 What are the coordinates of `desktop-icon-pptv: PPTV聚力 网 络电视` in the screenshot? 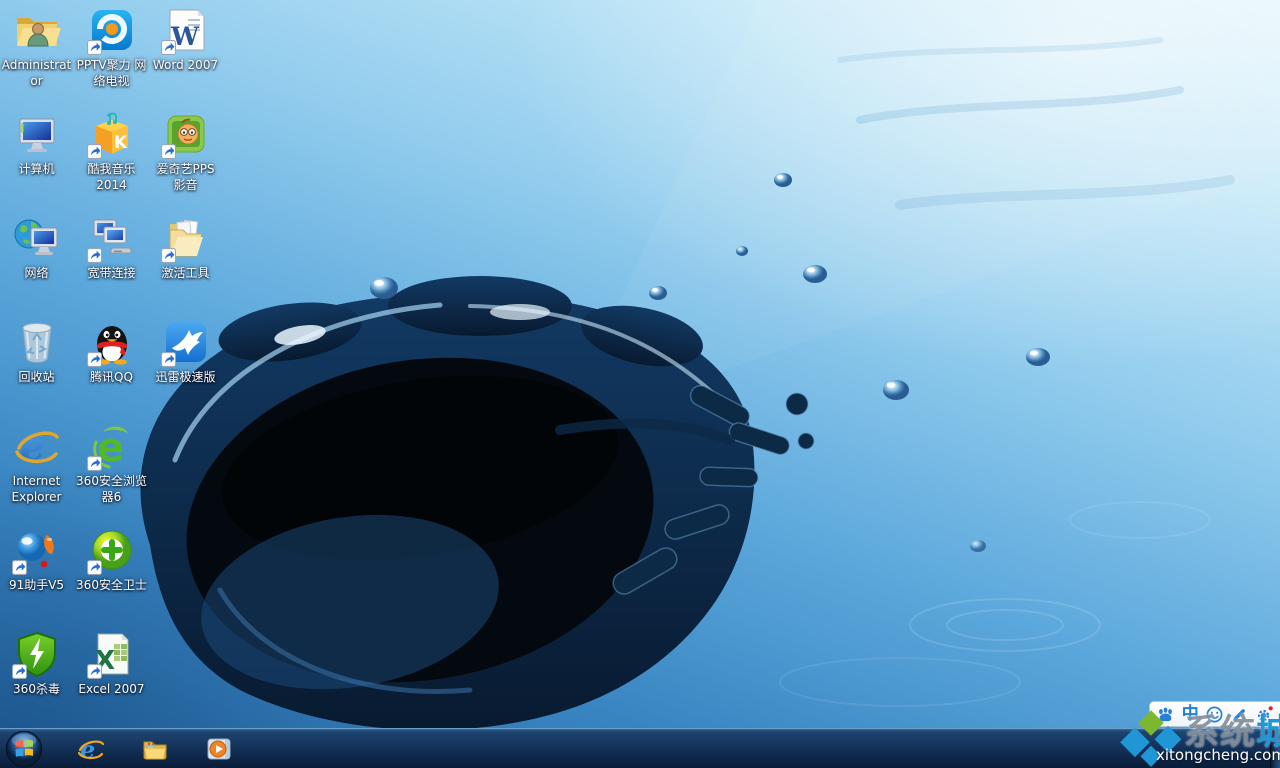 It's located at (111, 47).